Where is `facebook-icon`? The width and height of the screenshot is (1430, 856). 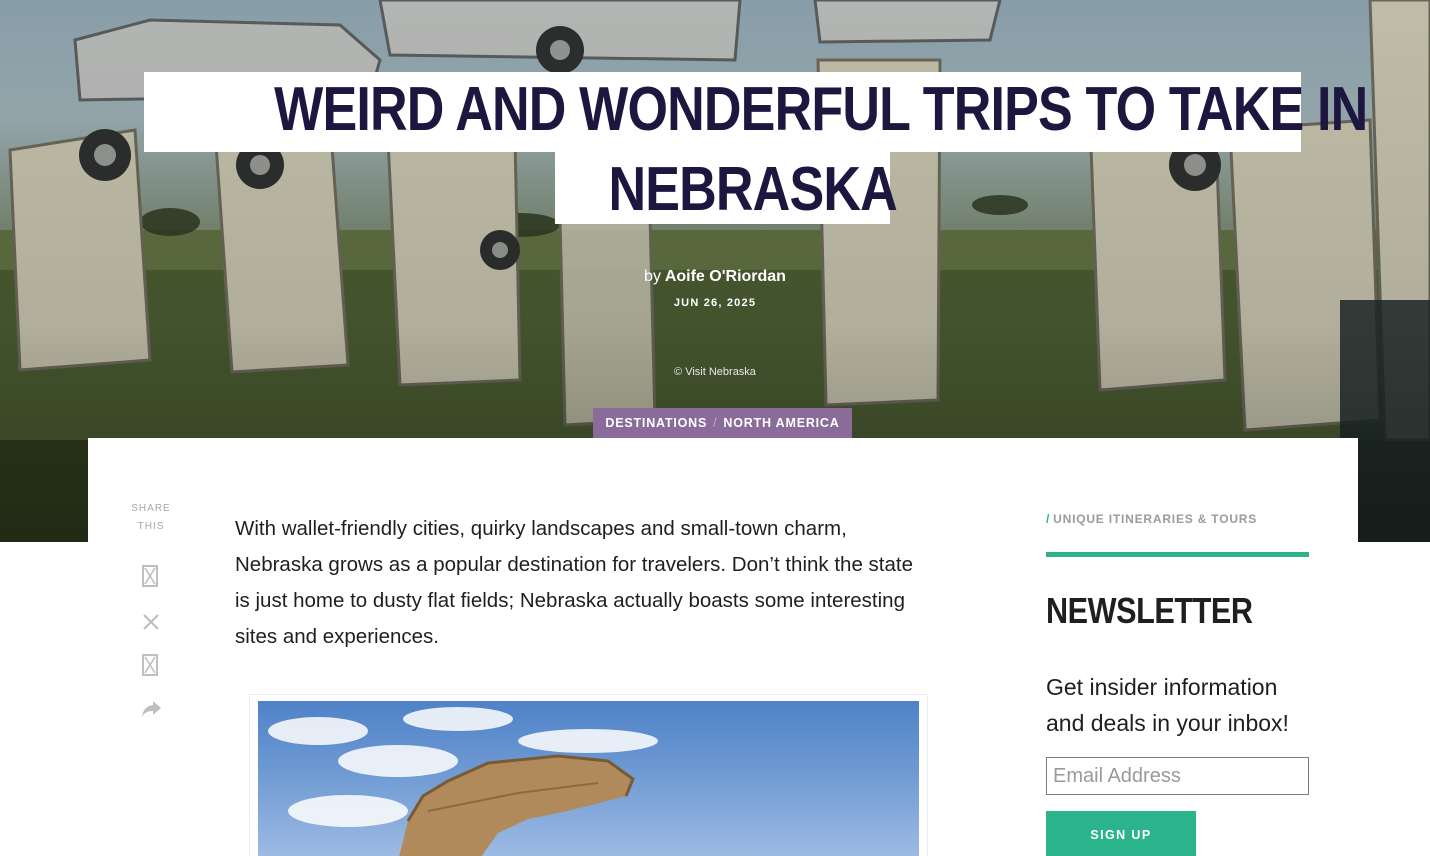 facebook-icon is located at coordinates (151, 576).